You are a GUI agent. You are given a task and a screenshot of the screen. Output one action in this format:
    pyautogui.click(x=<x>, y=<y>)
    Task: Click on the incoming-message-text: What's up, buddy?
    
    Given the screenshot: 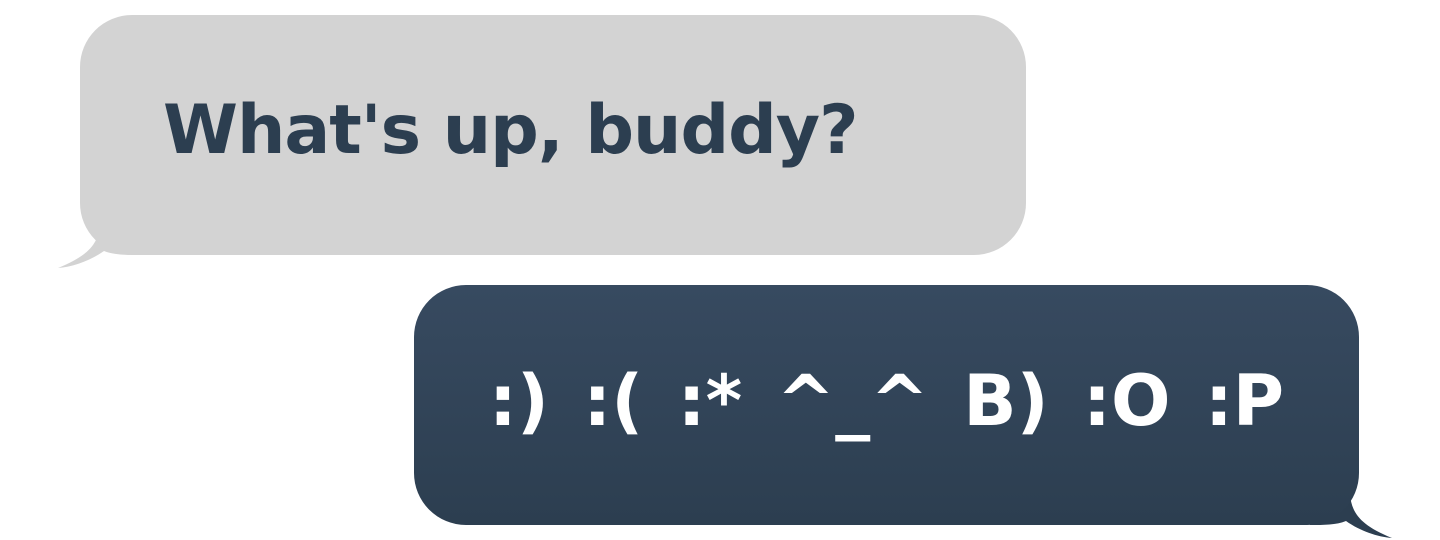 What is the action you would take?
    pyautogui.click(x=511, y=130)
    